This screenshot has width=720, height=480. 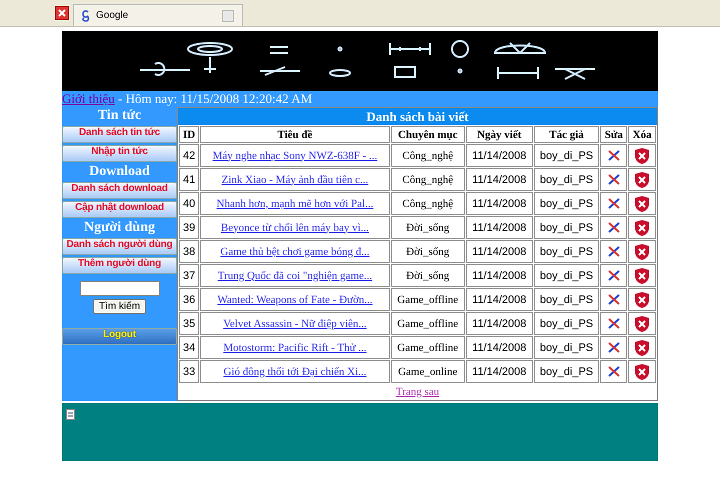 I want to click on table-cell: 42, so click(x=189, y=155).